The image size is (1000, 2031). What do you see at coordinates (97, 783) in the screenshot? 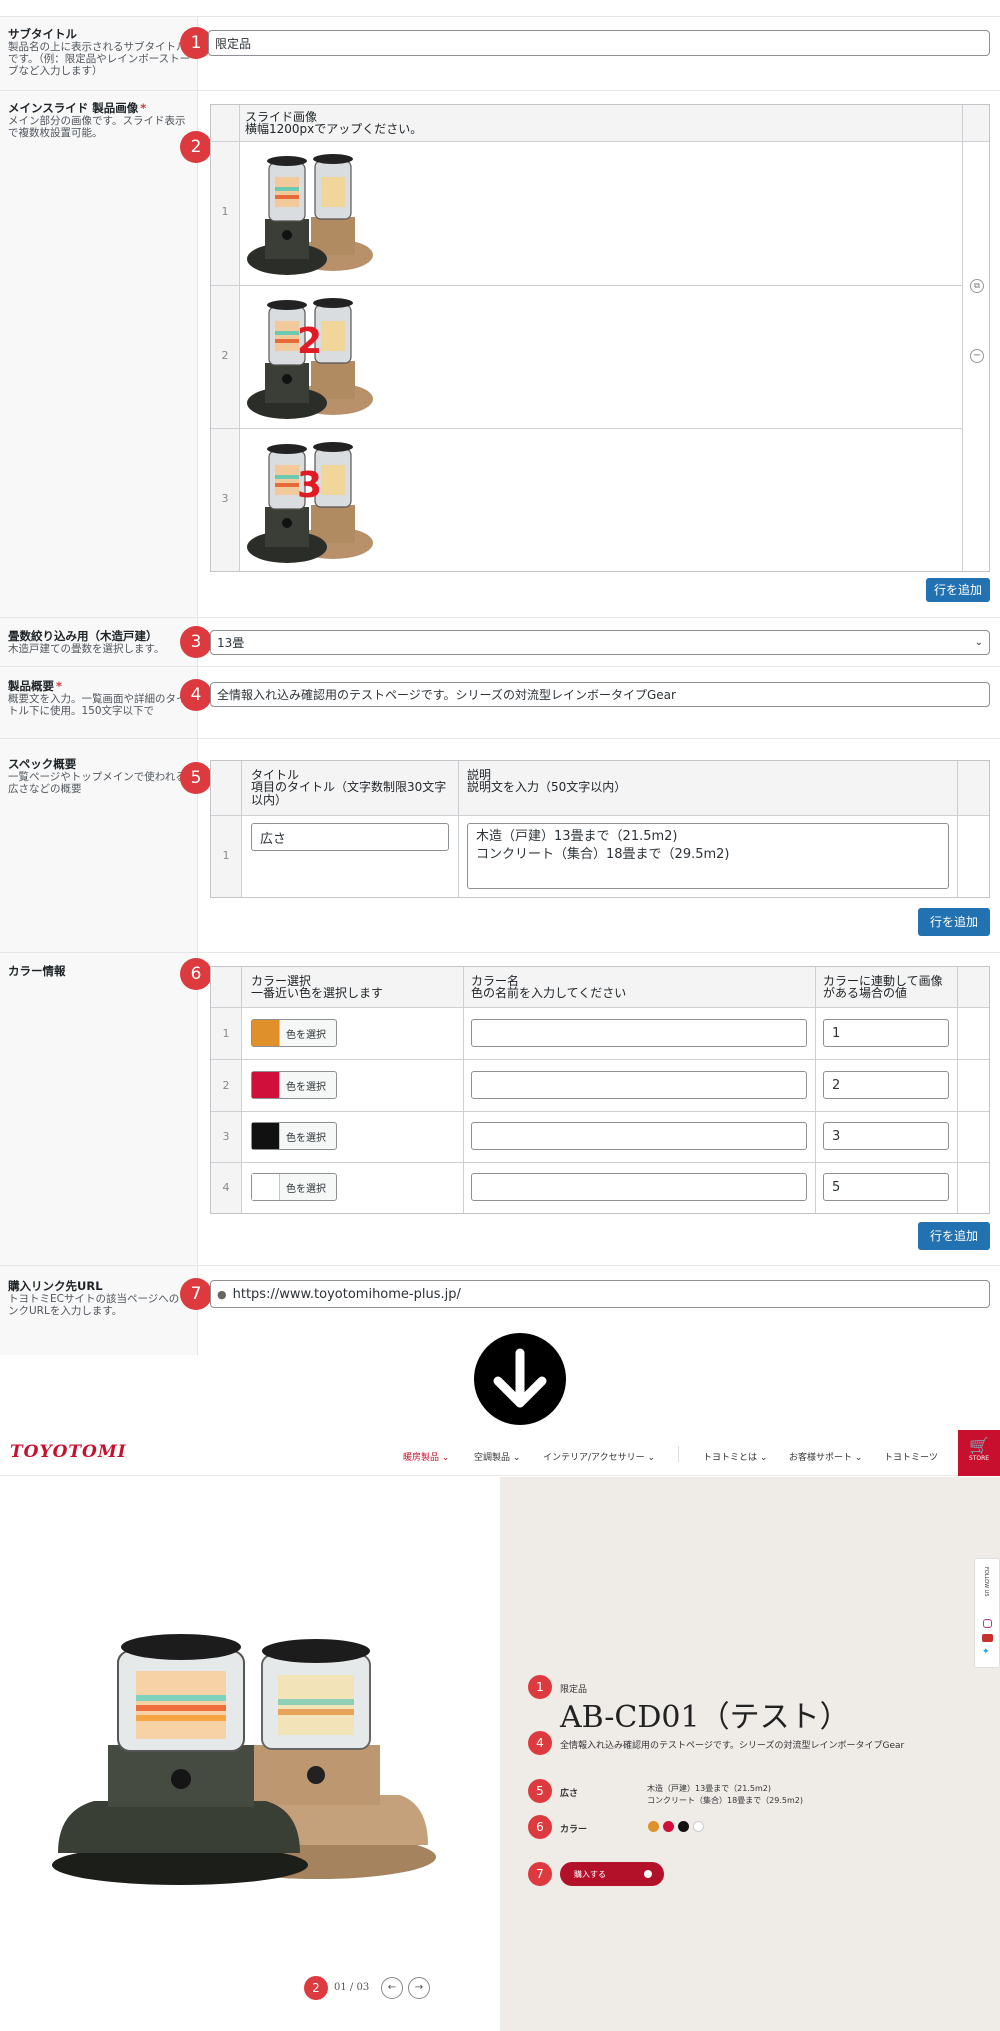
I see `field-description: 一覧ページやトップメインで使われる広さなどの概要` at bounding box center [97, 783].